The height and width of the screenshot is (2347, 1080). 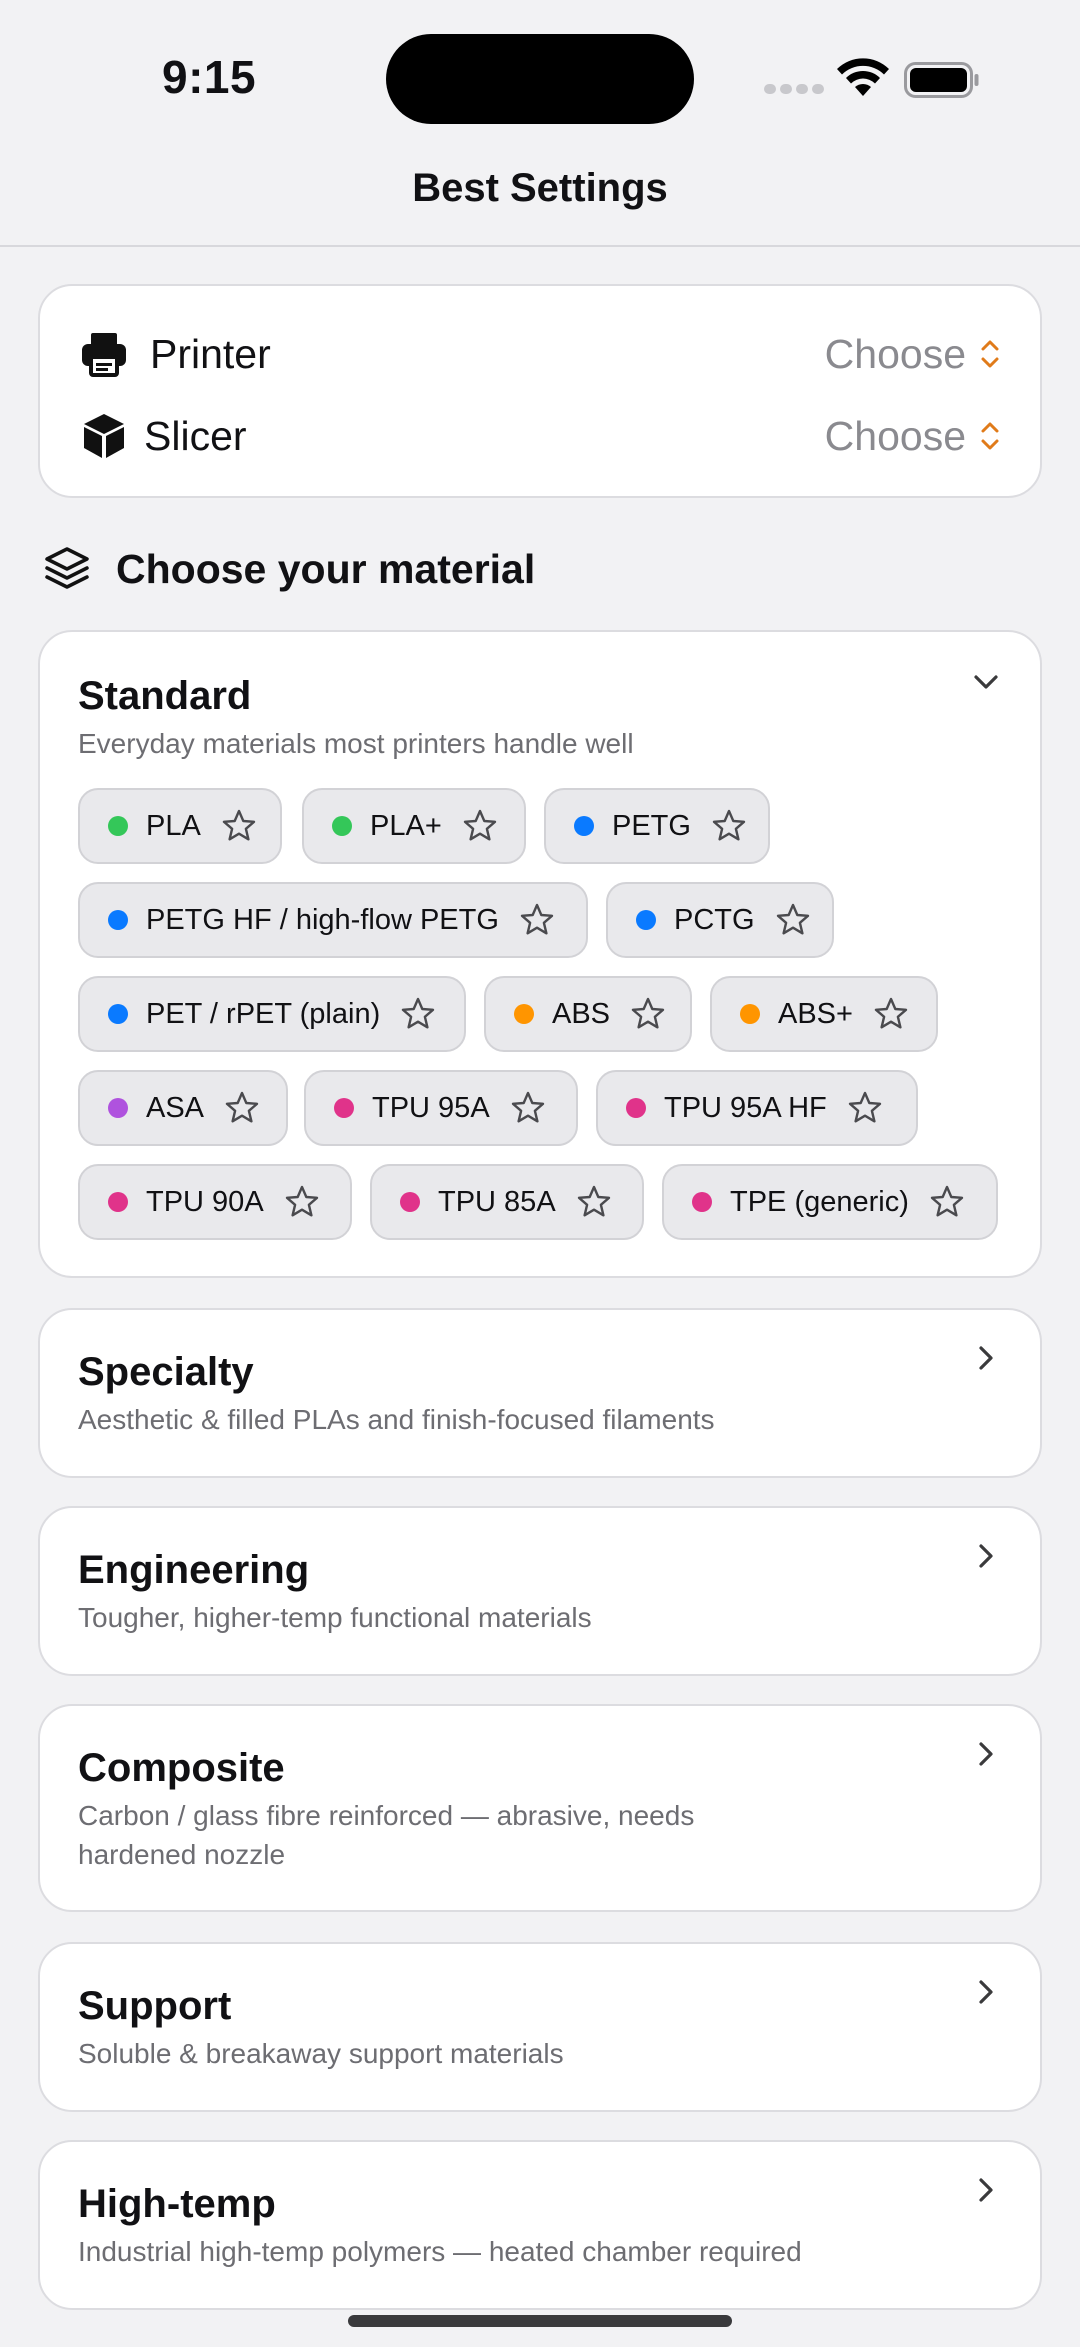 I want to click on printer-icon, so click(x=104, y=354).